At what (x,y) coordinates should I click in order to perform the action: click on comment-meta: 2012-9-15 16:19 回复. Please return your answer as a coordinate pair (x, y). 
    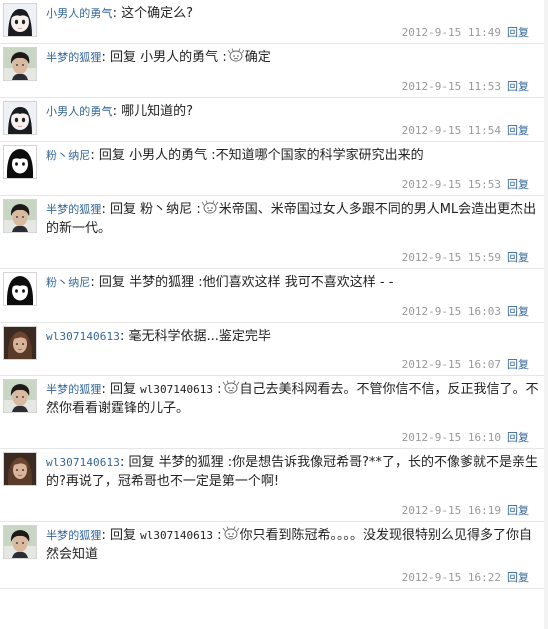
    Looking at the image, I should click on (465, 510).